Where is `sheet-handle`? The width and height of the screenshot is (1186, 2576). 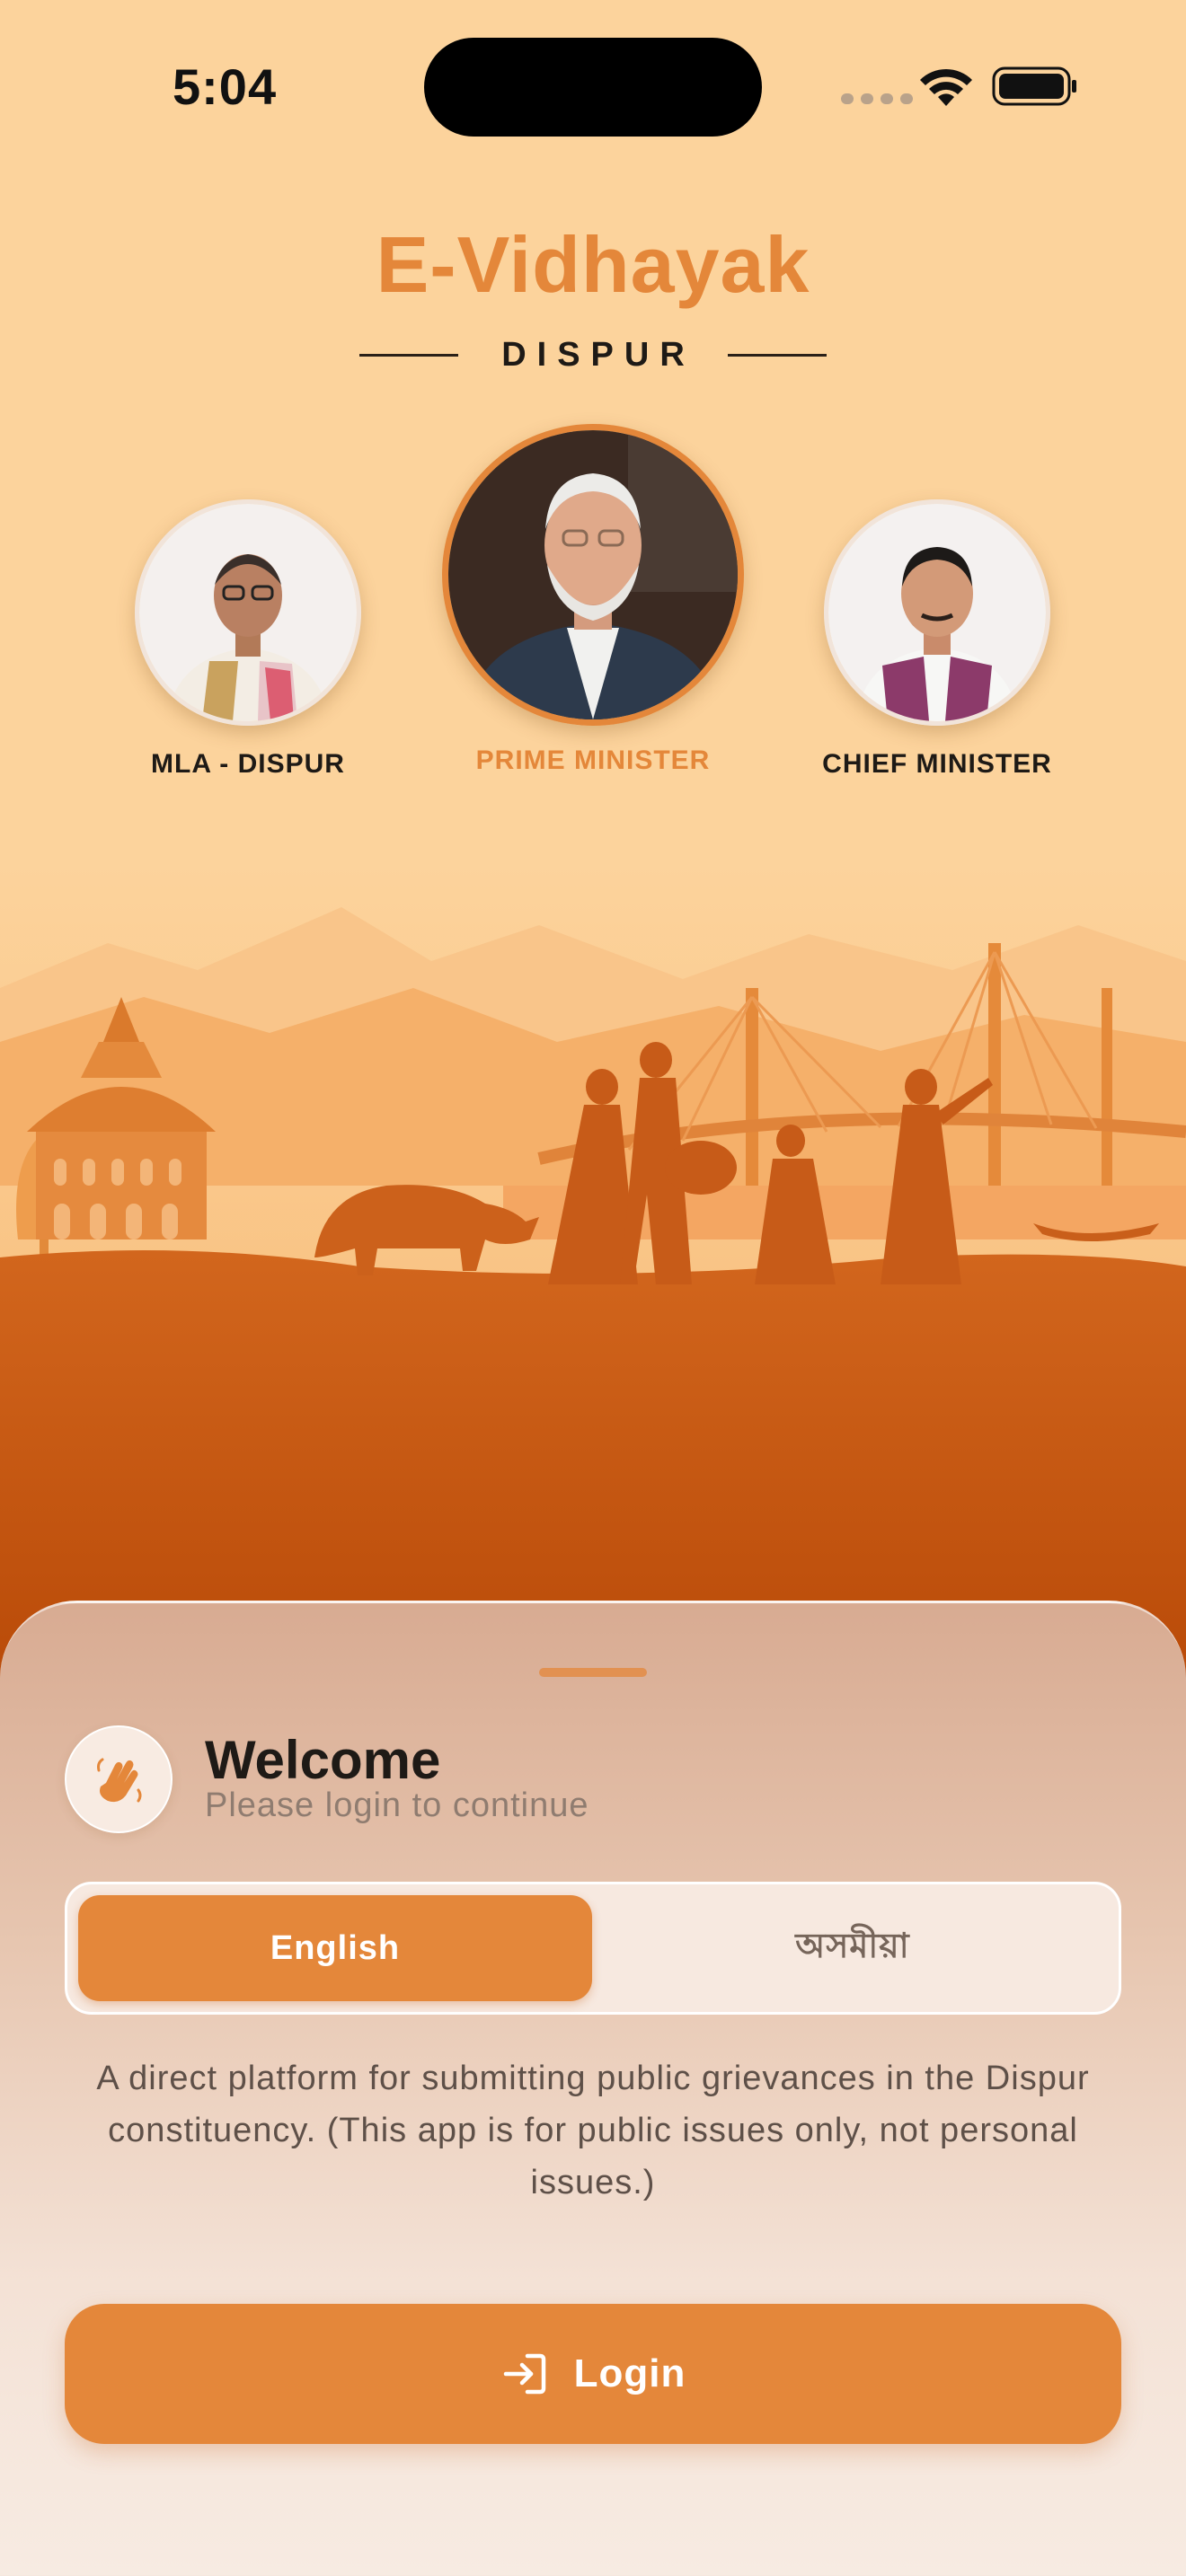 sheet-handle is located at coordinates (593, 1672).